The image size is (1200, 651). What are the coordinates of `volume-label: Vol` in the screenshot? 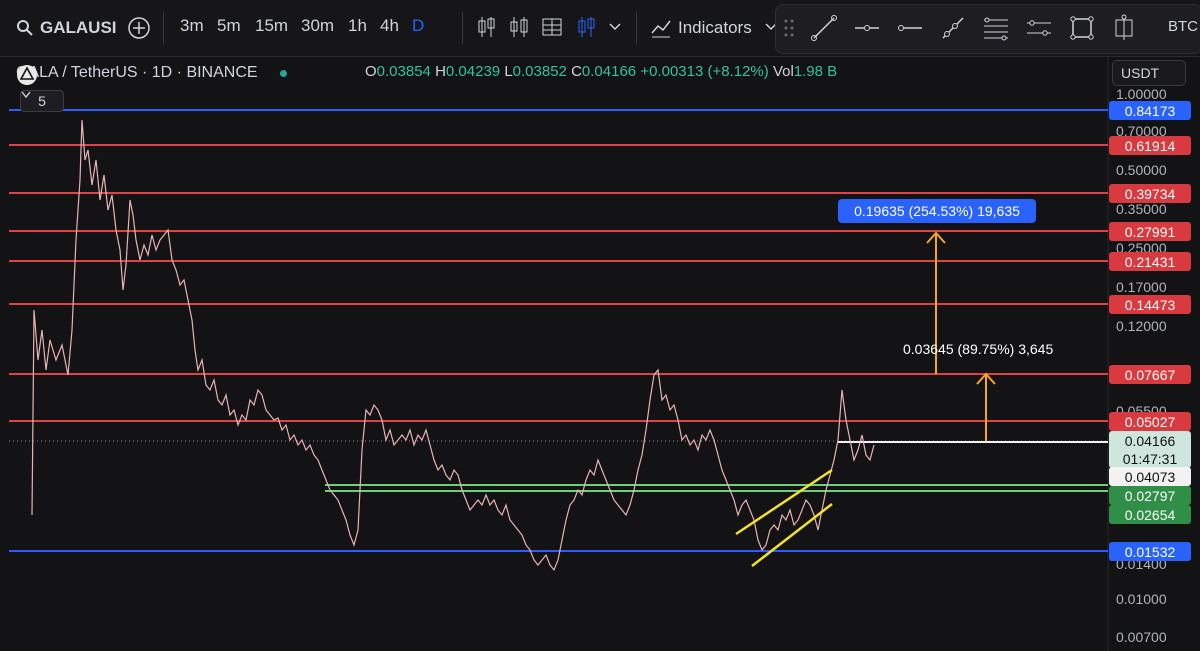 It's located at (783, 71).